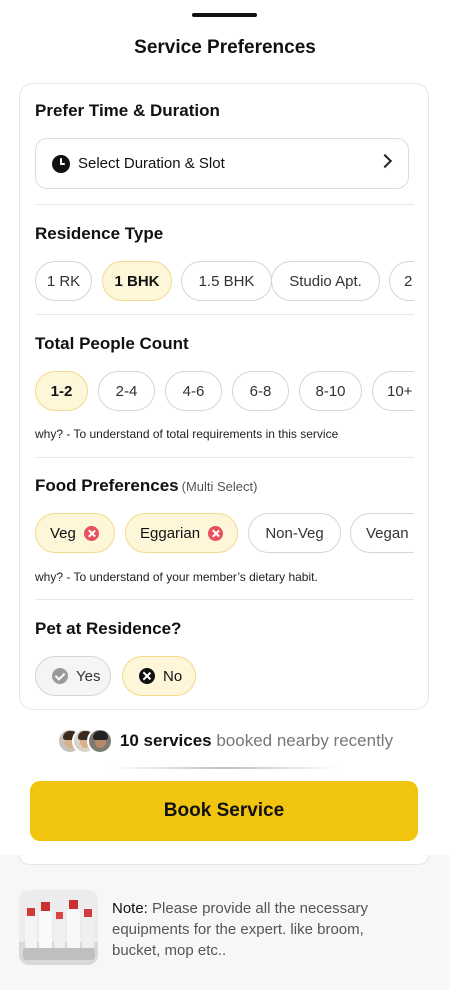 The height and width of the screenshot is (990, 450). I want to click on people-chip-8-10: 8-10, so click(330, 391).